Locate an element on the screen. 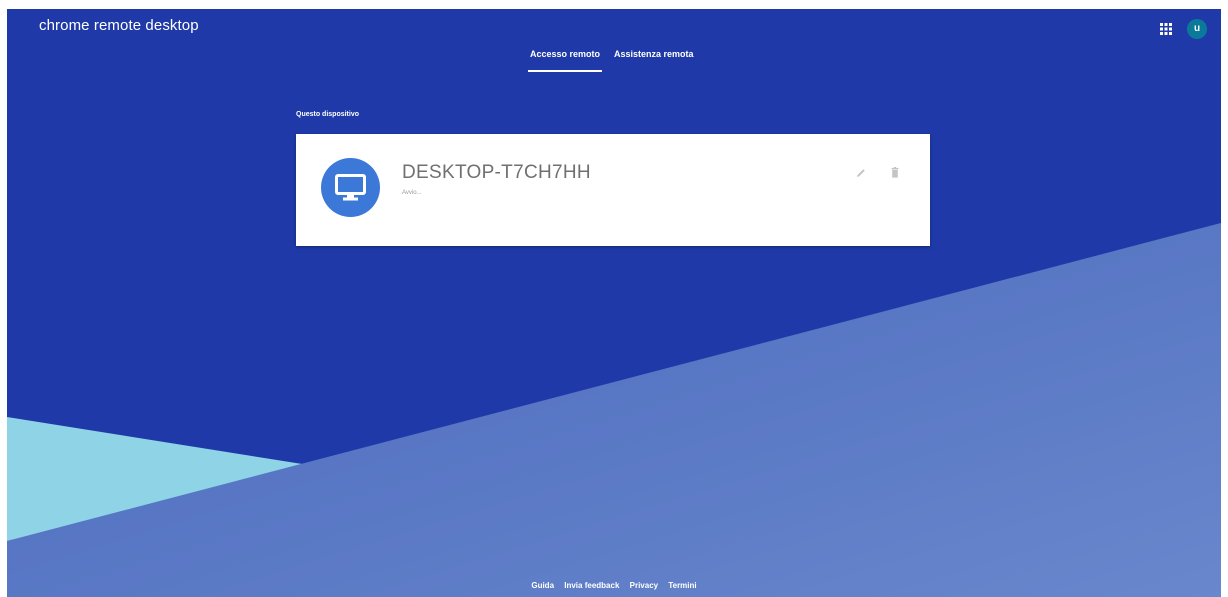 The image size is (1228, 597). edit-icon is located at coordinates (861, 173).